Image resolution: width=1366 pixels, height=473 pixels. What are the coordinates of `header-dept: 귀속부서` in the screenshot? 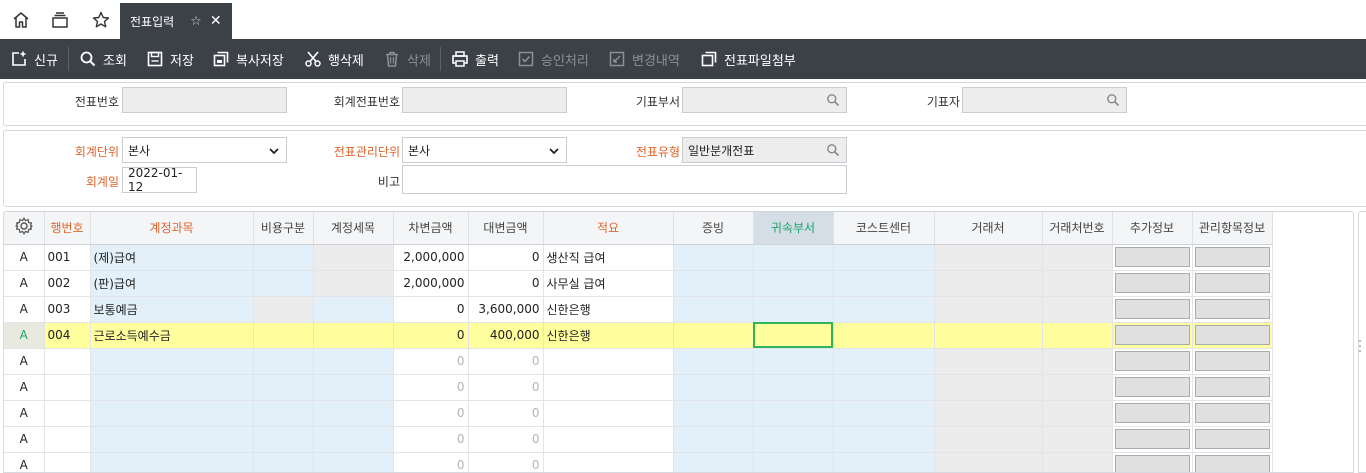 It's located at (793, 228).